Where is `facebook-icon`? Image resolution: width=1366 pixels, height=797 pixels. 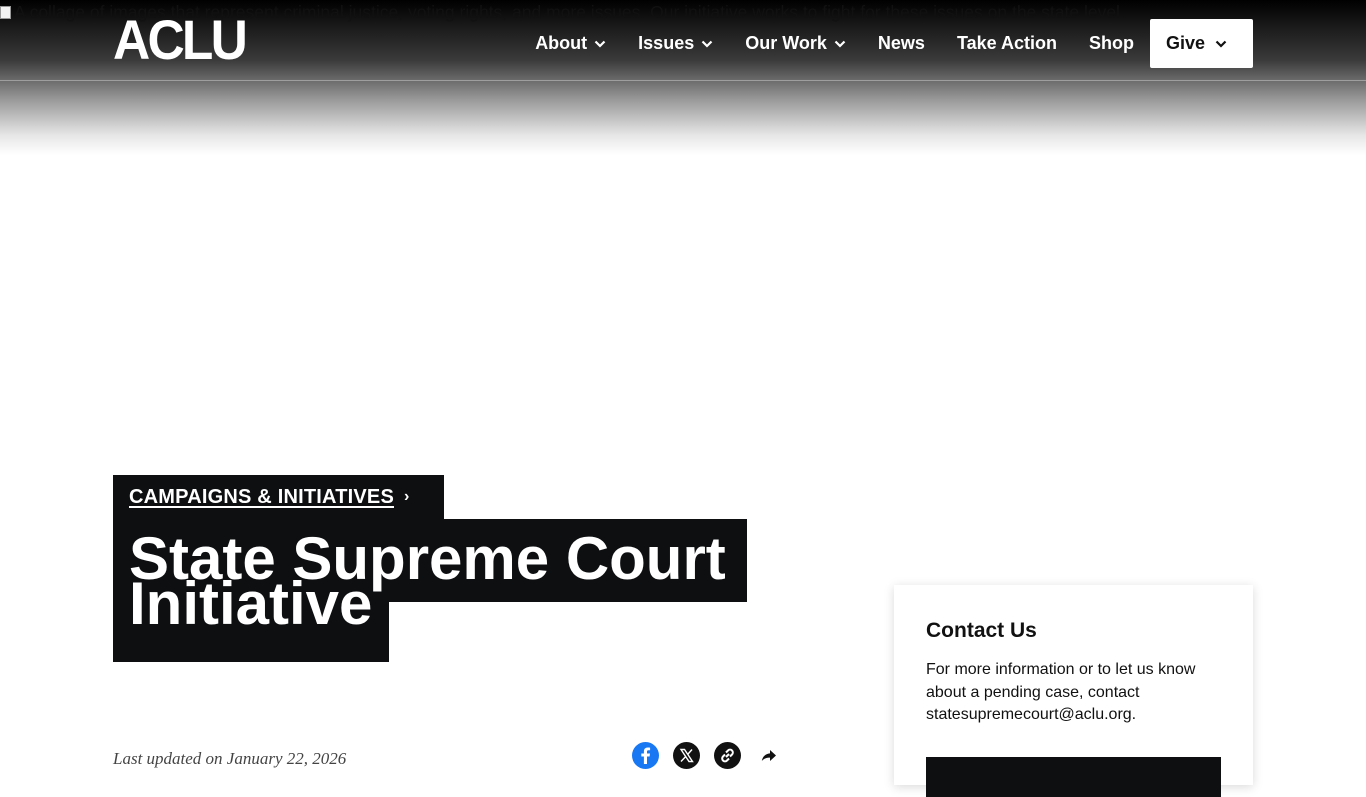 facebook-icon is located at coordinates (646, 755).